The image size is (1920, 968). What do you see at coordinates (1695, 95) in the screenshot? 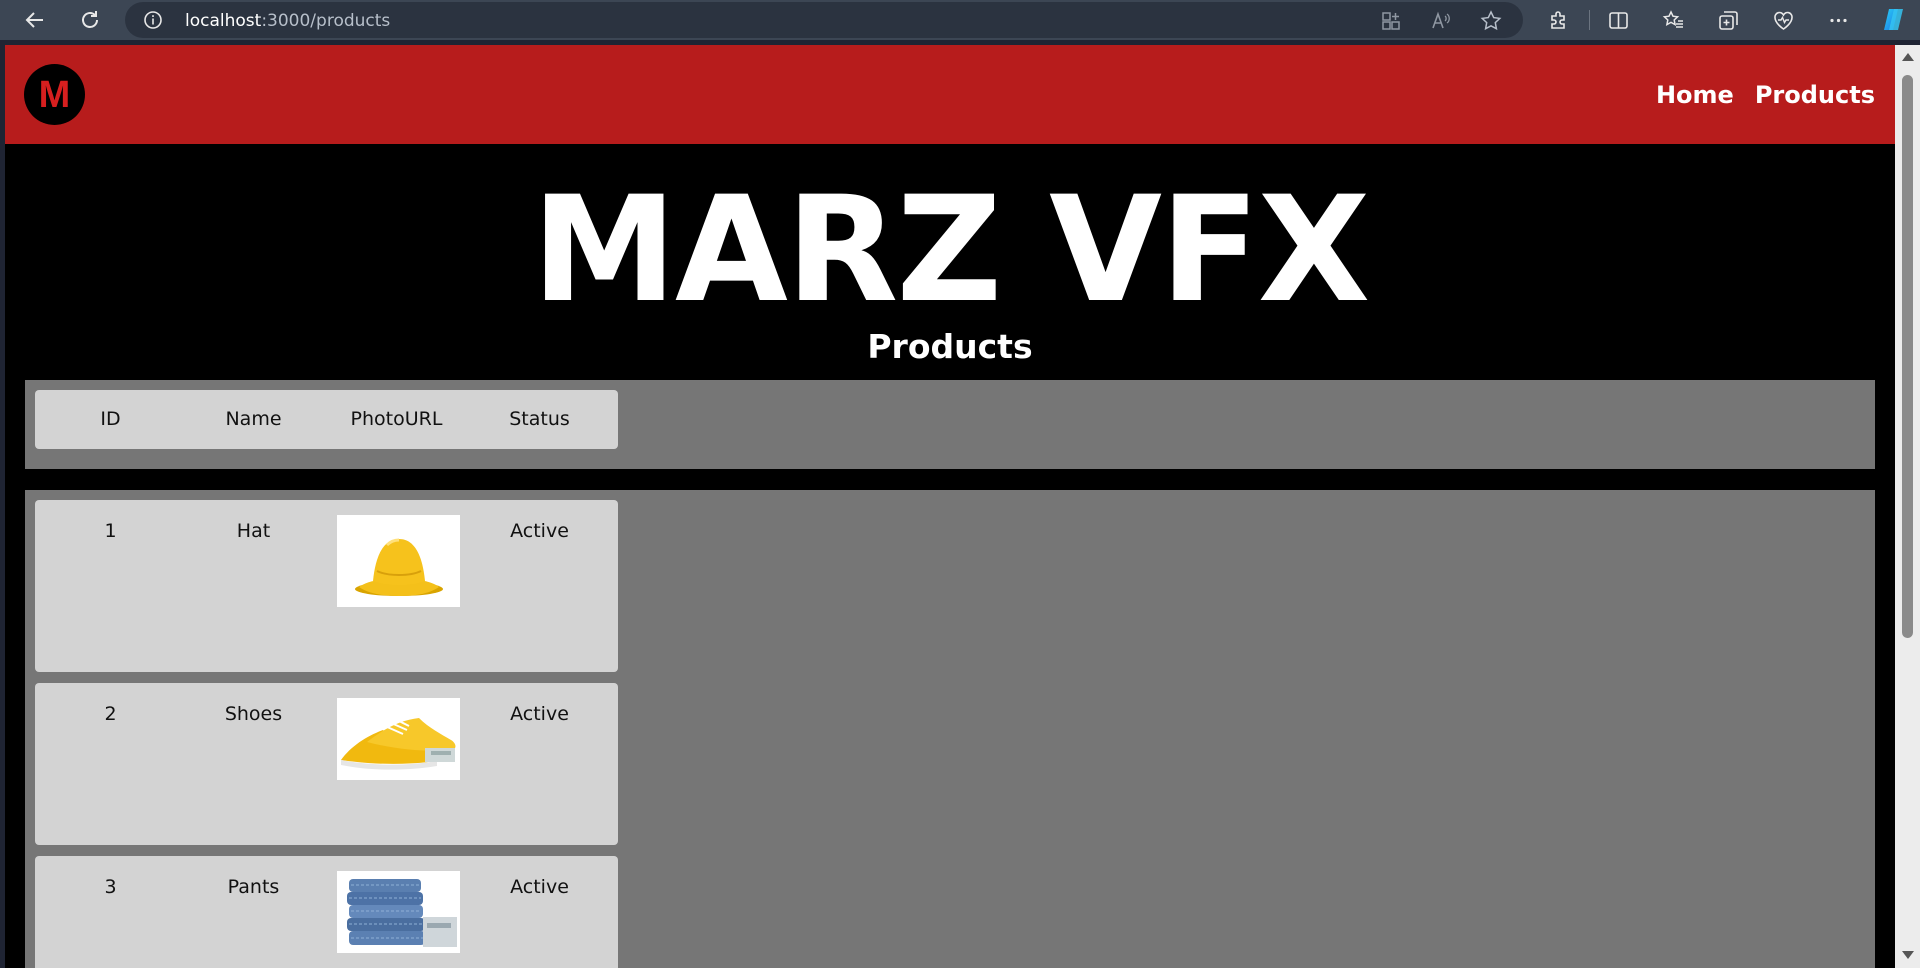
I see `nav-home-link: Home` at bounding box center [1695, 95].